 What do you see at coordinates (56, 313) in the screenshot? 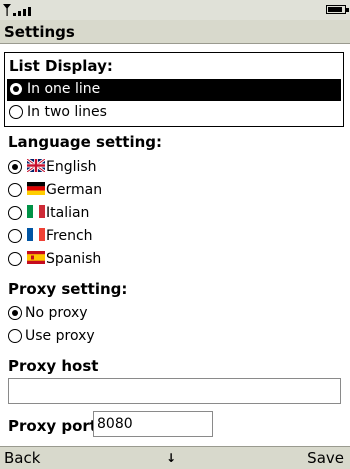
I see `option-label: No proxy` at bounding box center [56, 313].